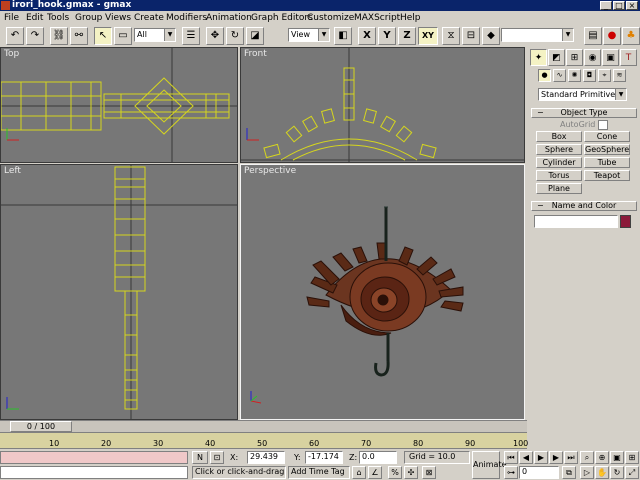  Describe the element at coordinates (603, 125) in the screenshot. I see `autogrid-checkbox` at that location.